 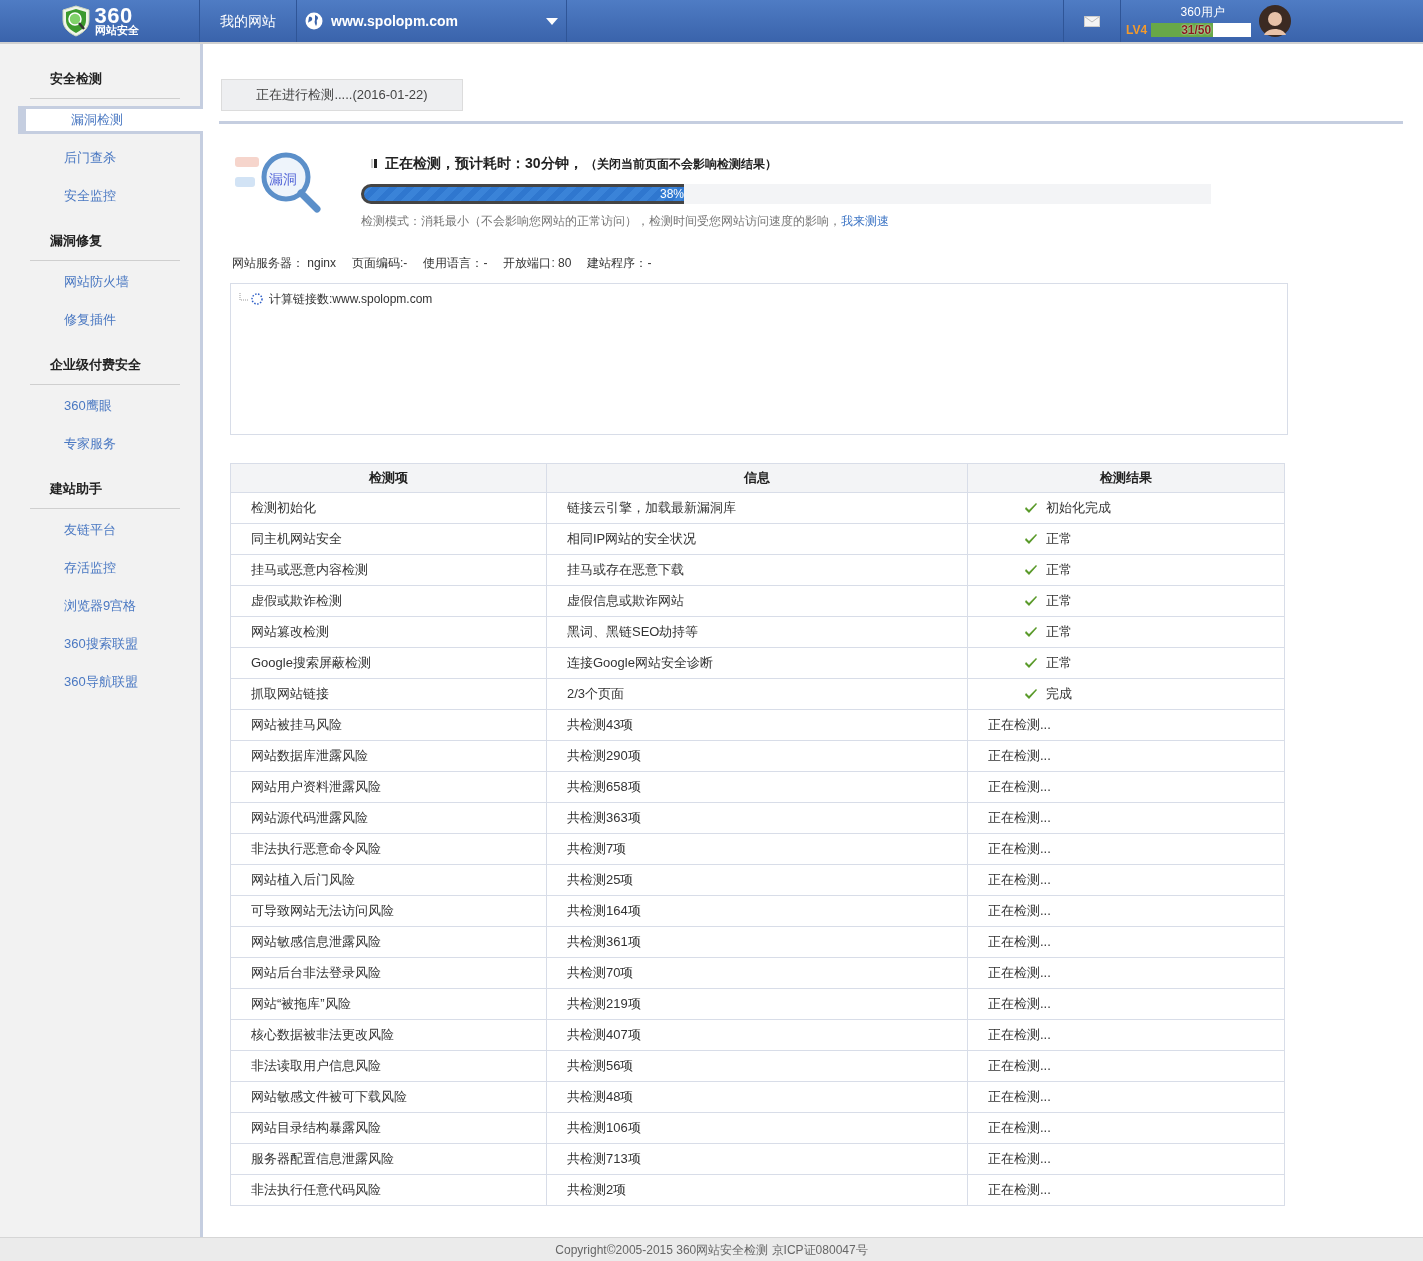 What do you see at coordinates (1275, 21) in the screenshot?
I see `avatar-icon` at bounding box center [1275, 21].